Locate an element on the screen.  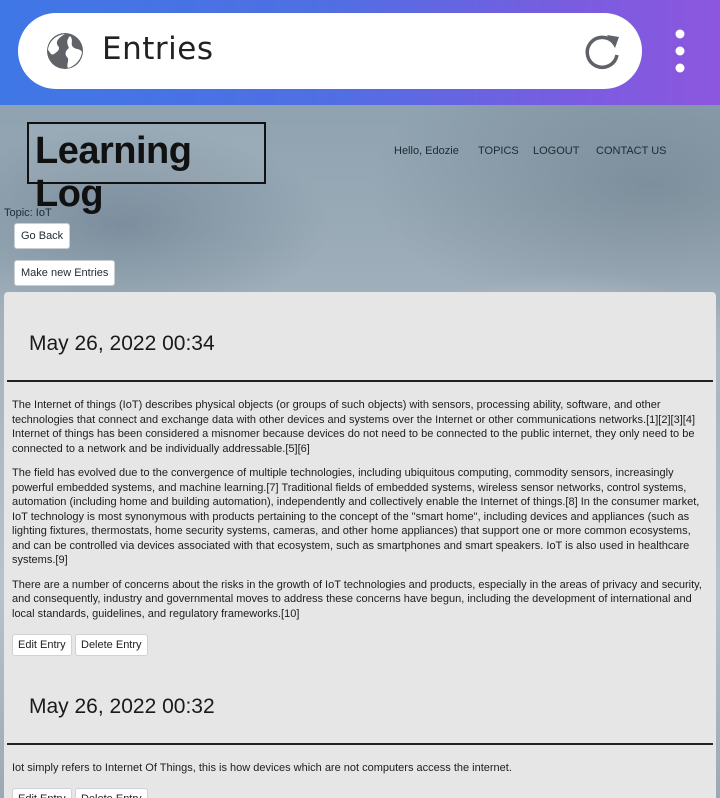
nav-contact-link: CONTACT US is located at coordinates (631, 151).